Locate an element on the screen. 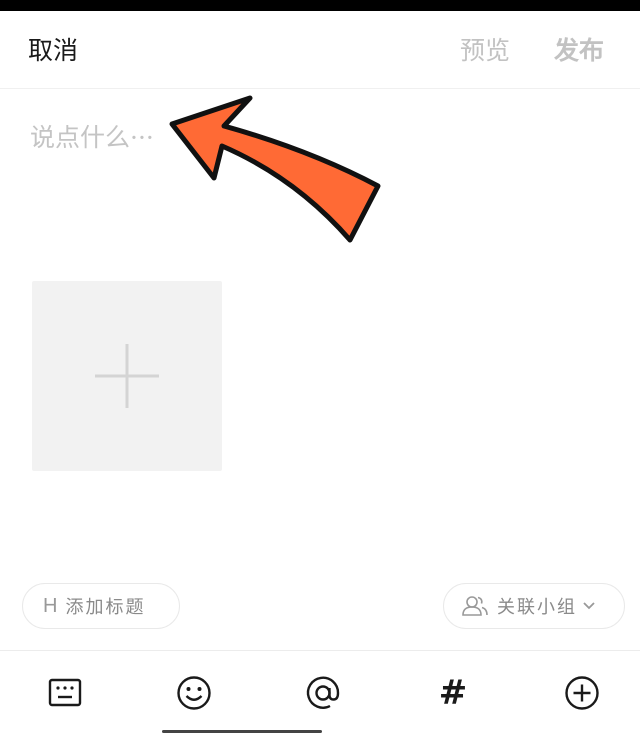  add-image-button is located at coordinates (127, 376).